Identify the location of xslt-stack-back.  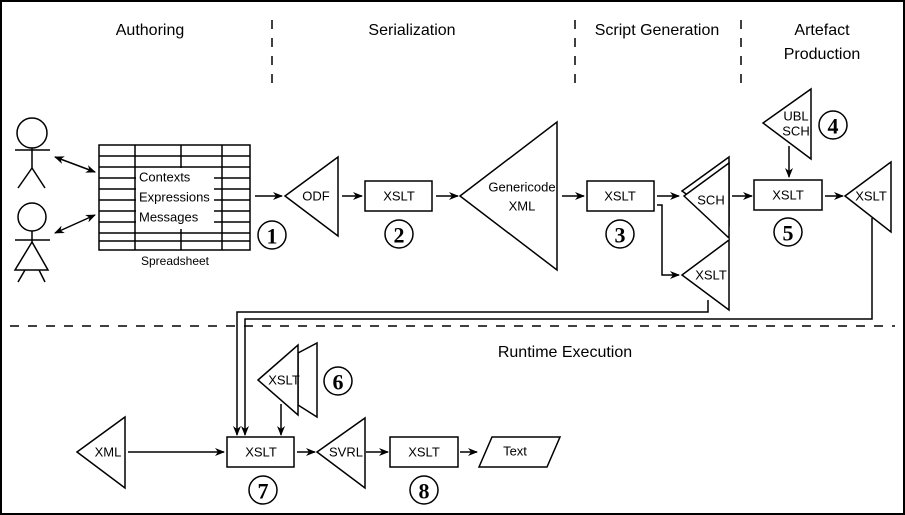
(307, 380).